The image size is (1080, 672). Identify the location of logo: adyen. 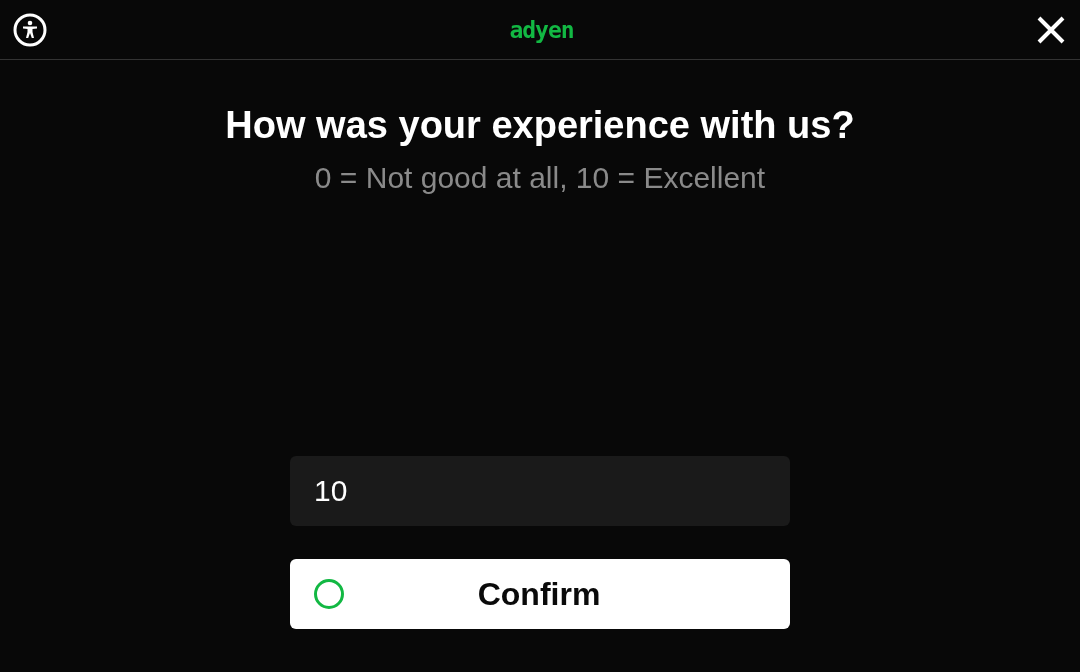
(541, 29).